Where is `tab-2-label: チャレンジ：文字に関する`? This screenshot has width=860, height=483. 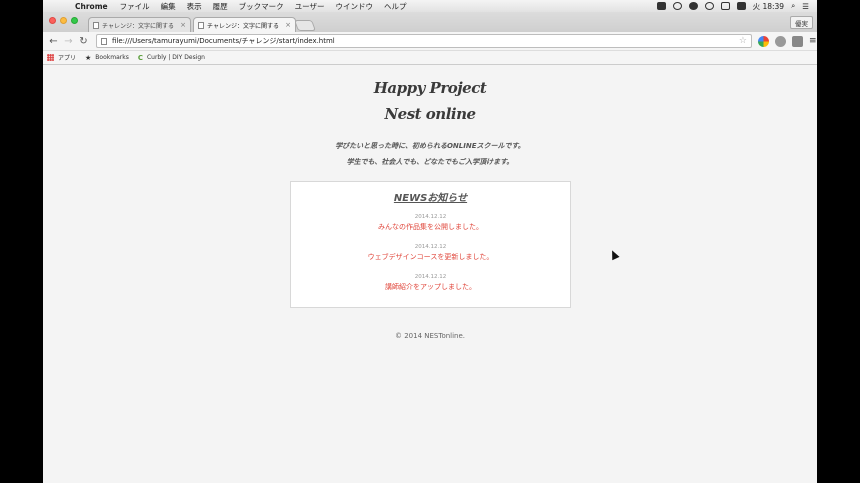 tab-2-label: チャレンジ：文字に関する is located at coordinates (243, 26).